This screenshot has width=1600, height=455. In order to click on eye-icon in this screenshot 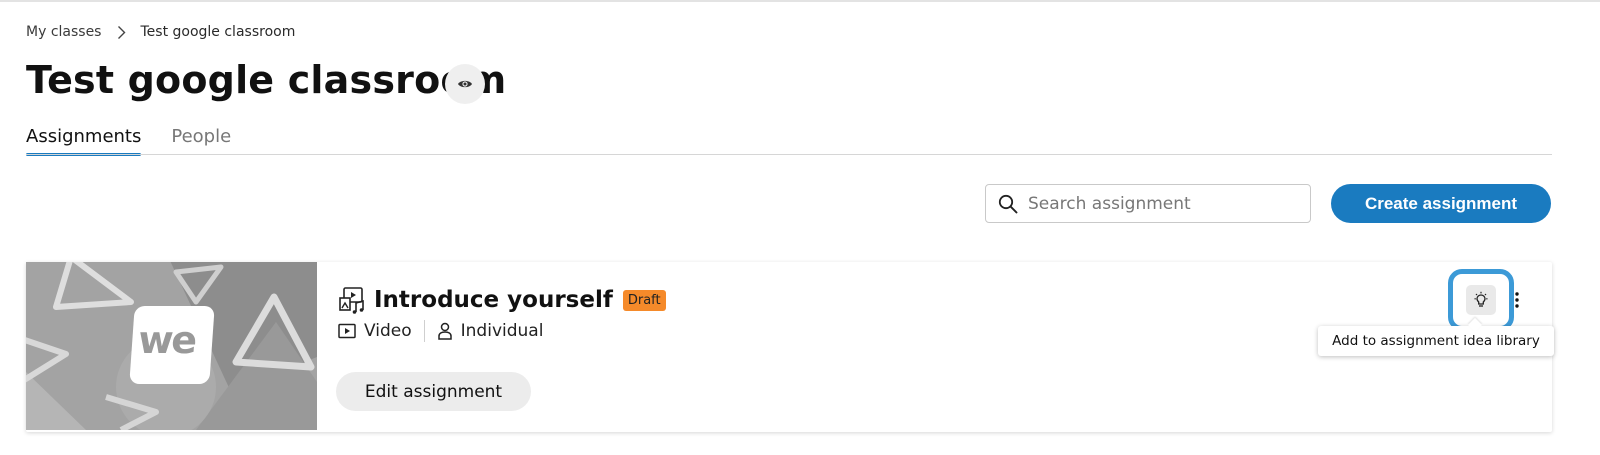, I will do `click(465, 84)`.